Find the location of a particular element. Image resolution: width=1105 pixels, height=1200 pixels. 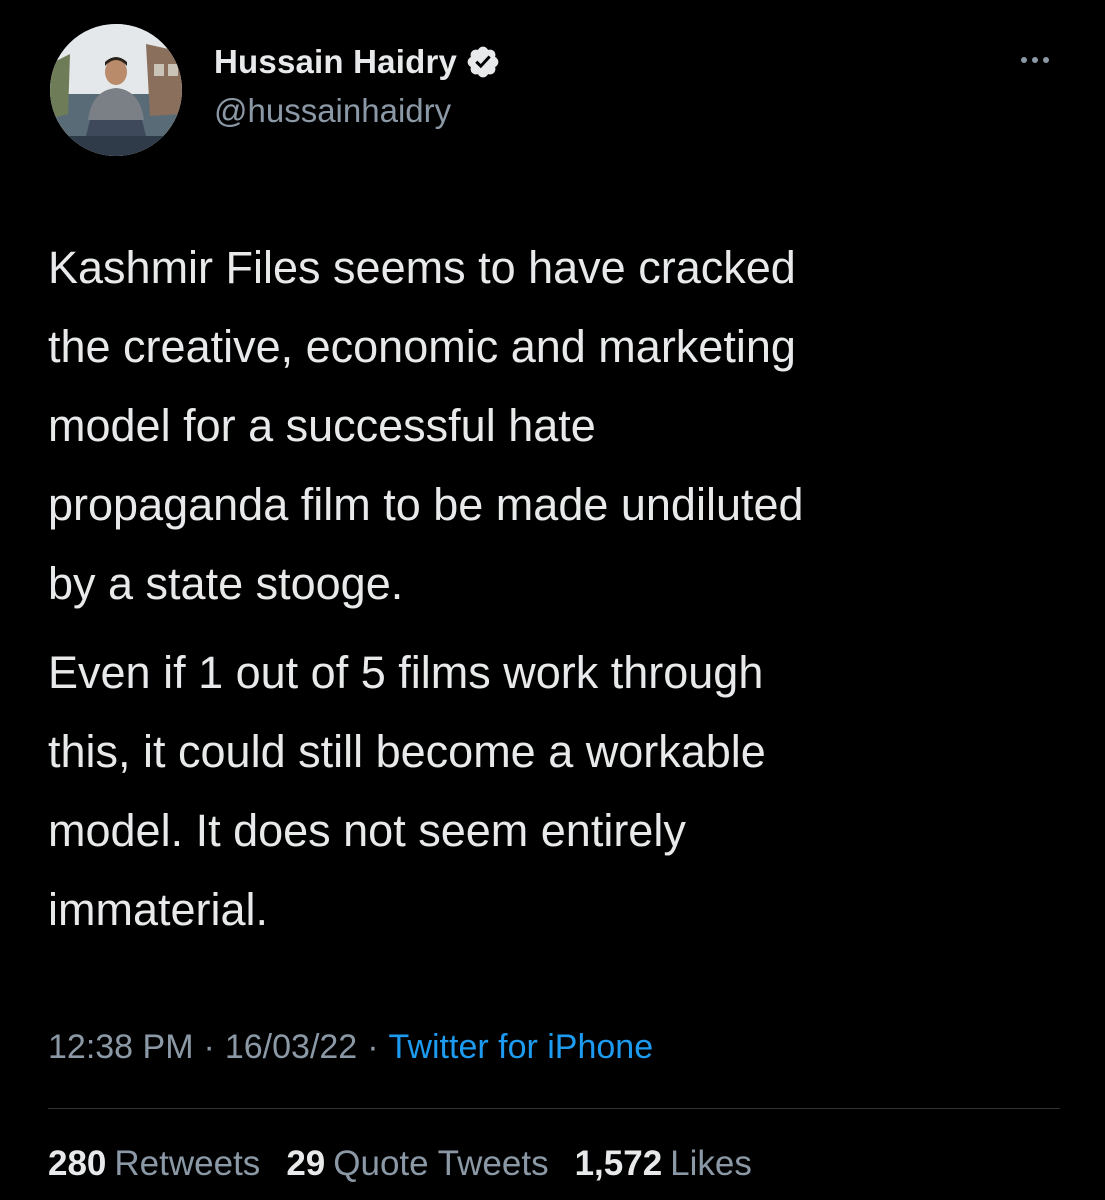

likes-stat: 1,572 Likes is located at coordinates (663, 1164).